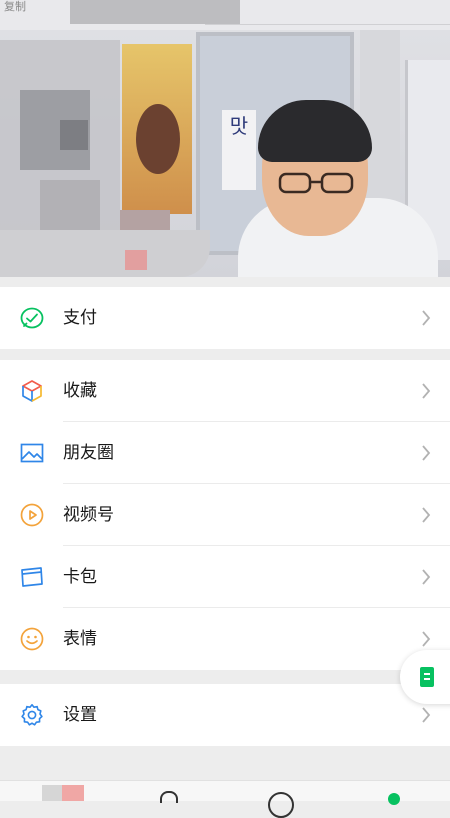 This screenshot has width=450, height=818. I want to click on moments-picture-icon, so click(32, 453).